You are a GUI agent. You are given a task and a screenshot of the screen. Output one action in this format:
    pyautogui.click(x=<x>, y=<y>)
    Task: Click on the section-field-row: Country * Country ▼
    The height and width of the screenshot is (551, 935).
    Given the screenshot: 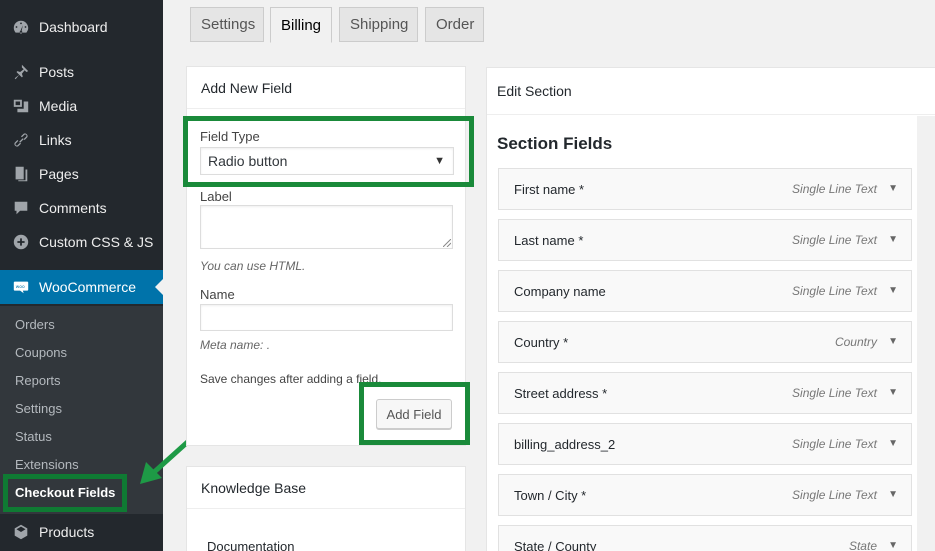 What is the action you would take?
    pyautogui.click(x=705, y=342)
    